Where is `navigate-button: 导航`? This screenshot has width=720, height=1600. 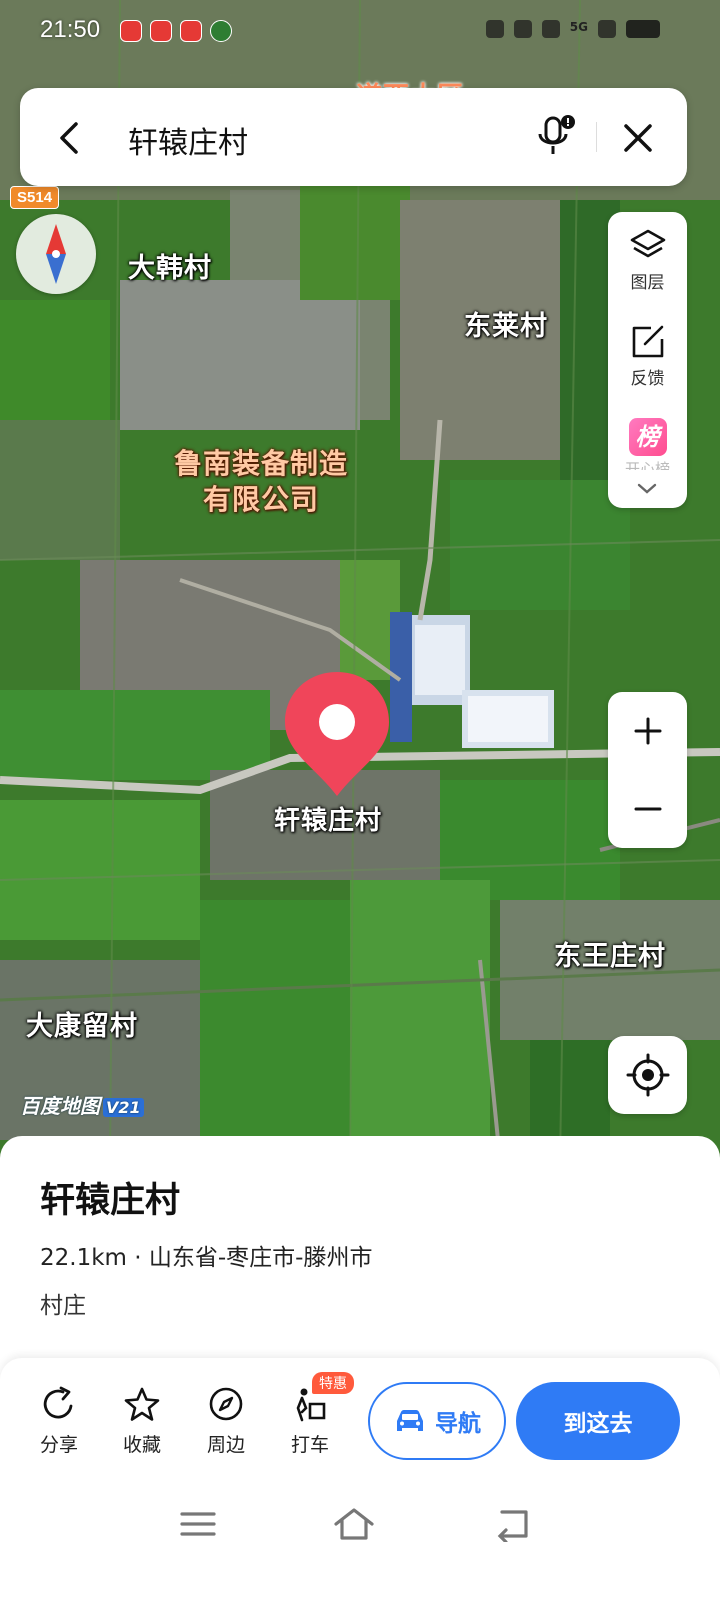
navigate-button: 导航 is located at coordinates (437, 1421).